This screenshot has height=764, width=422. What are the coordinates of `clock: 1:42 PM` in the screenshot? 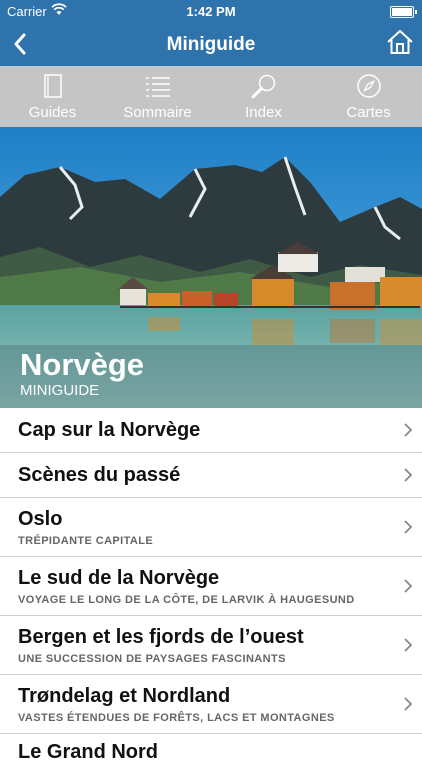 It's located at (211, 11).